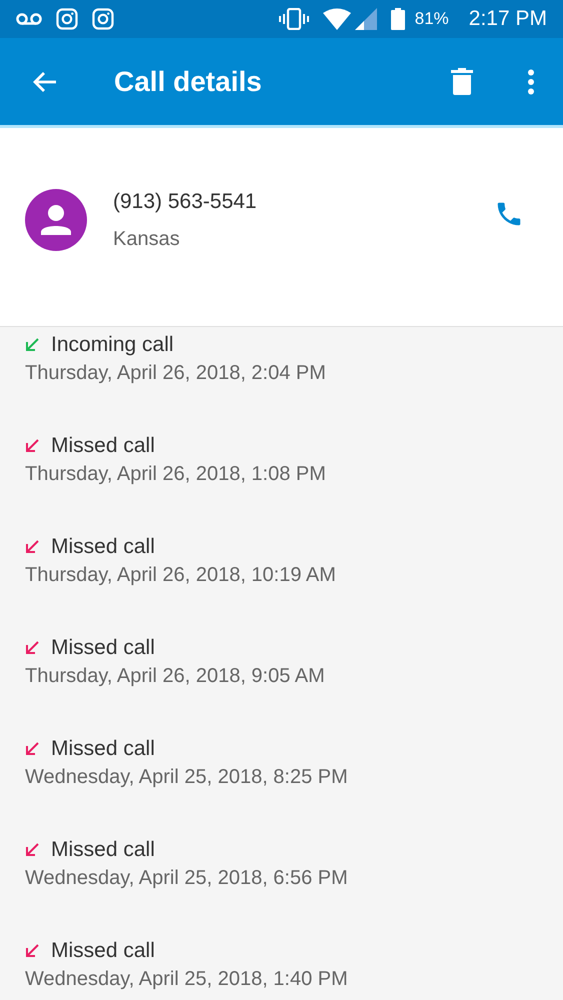 The height and width of the screenshot is (1000, 563). Describe the element at coordinates (176, 474) in the screenshot. I see `call-time: Thursday, April 26, 2018, 1:08 PM` at that location.